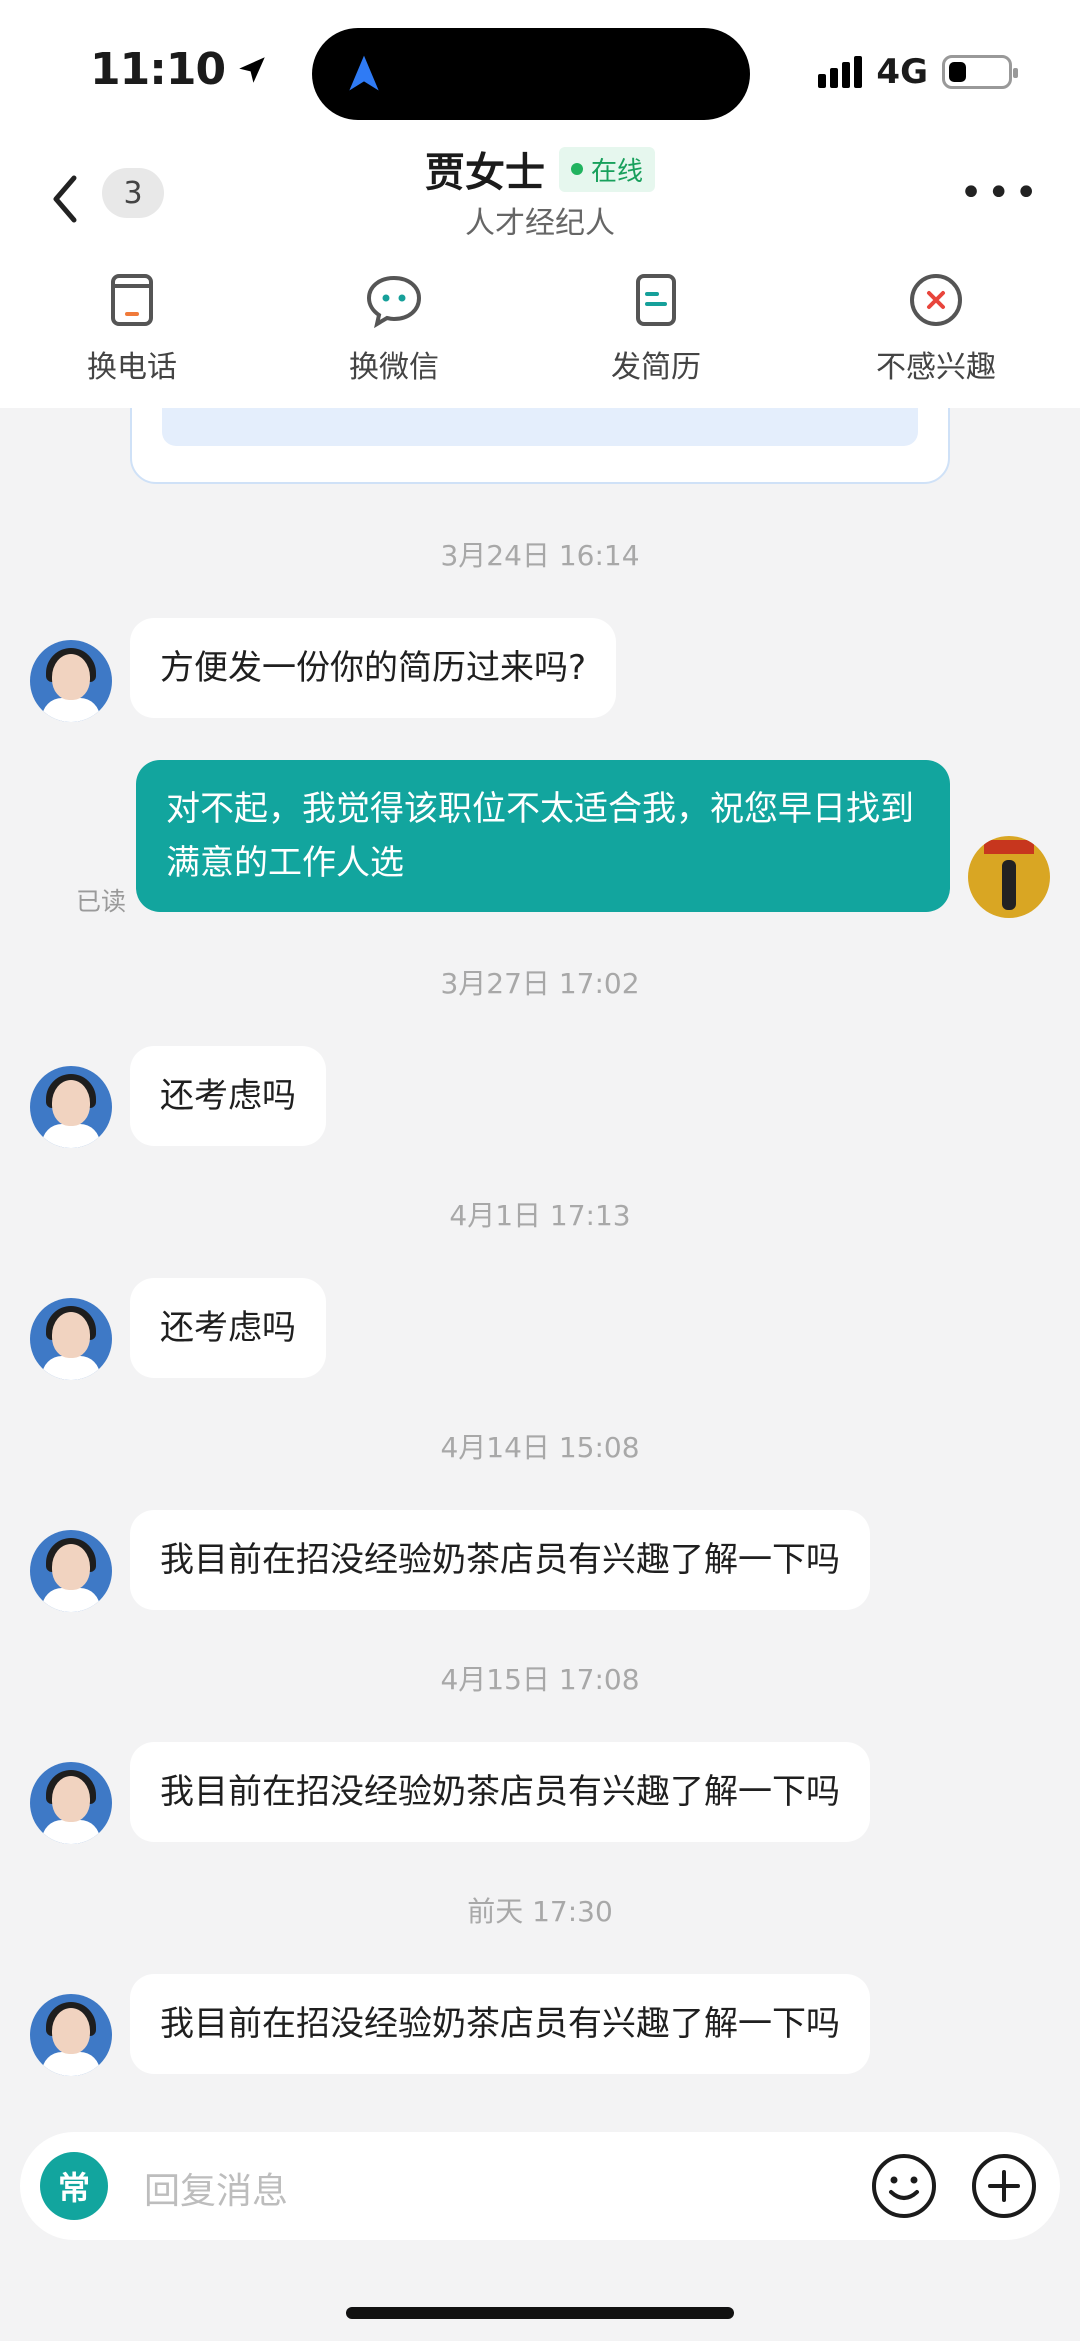  What do you see at coordinates (656, 367) in the screenshot?
I see `action-label: 发简历` at bounding box center [656, 367].